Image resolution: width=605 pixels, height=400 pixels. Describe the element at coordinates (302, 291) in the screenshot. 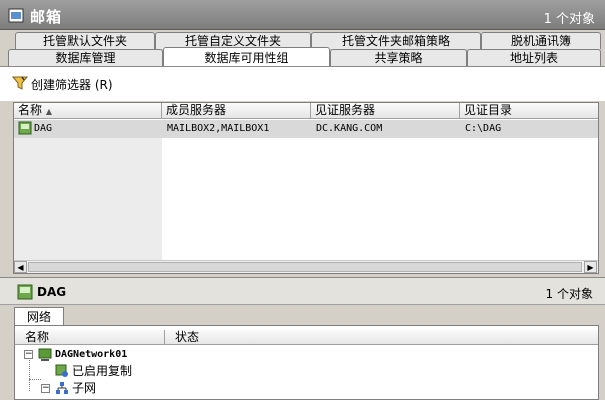

I see `detail-titlebar: DAG 1 个对象` at that location.